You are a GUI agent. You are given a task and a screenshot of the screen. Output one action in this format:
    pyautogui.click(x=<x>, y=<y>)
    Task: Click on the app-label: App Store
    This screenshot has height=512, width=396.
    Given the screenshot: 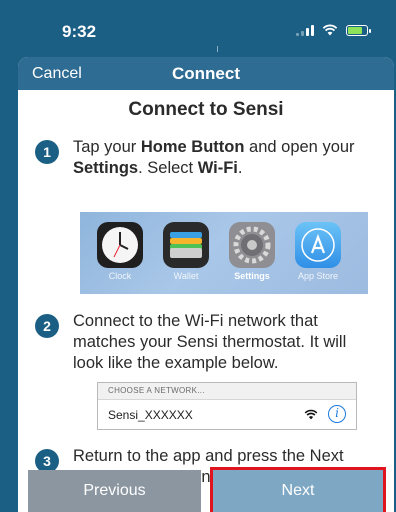 What is the action you would take?
    pyautogui.click(x=318, y=276)
    